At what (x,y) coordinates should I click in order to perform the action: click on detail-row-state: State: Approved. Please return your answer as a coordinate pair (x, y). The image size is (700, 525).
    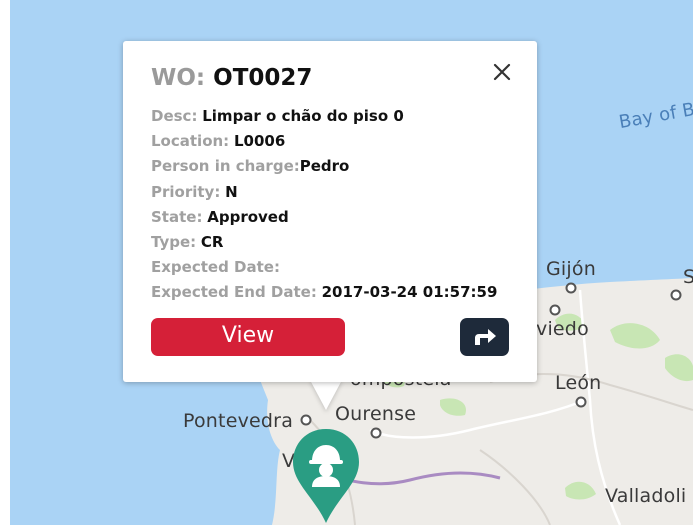
    Looking at the image, I should click on (324, 217).